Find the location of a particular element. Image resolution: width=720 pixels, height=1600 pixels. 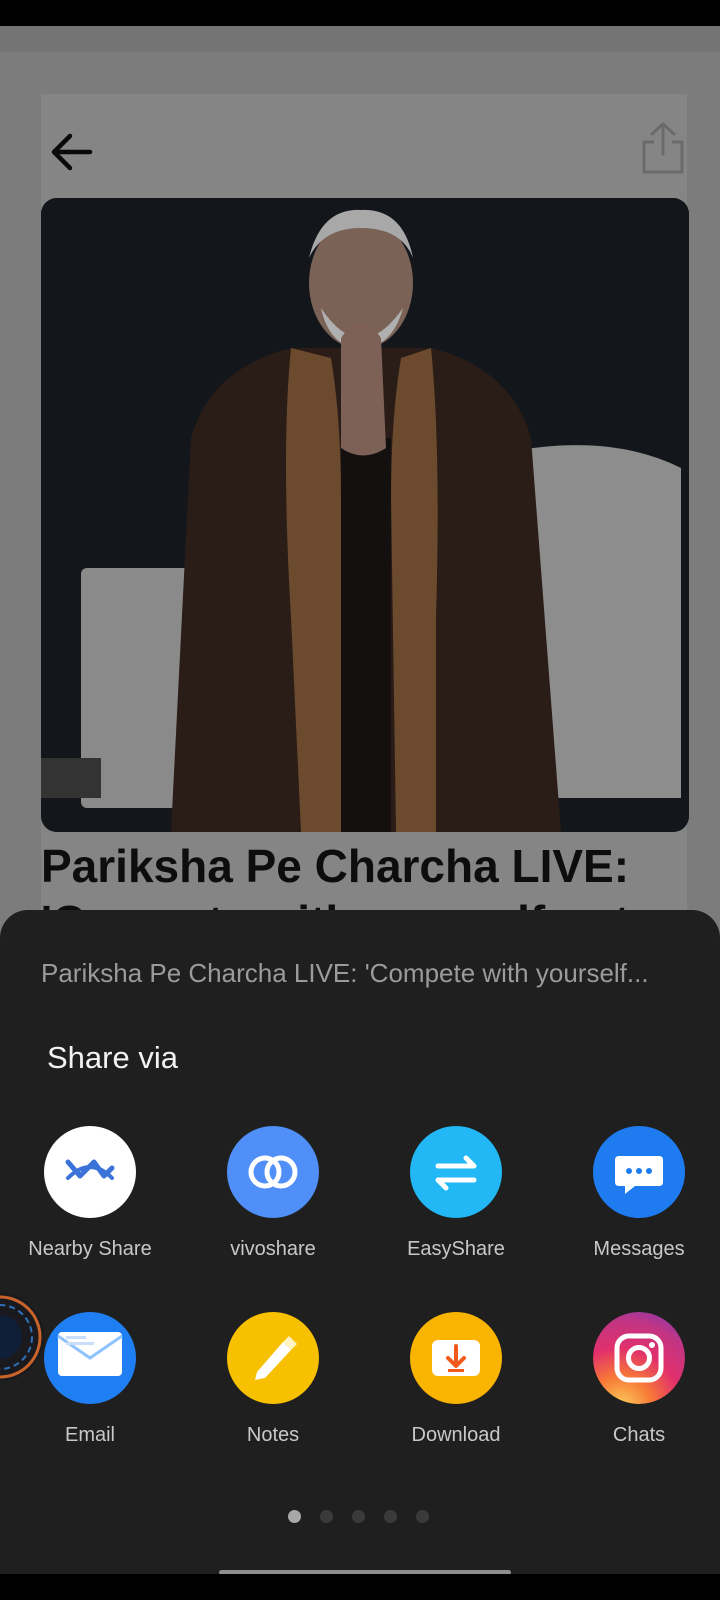

back-button is located at coordinates (72, 152).